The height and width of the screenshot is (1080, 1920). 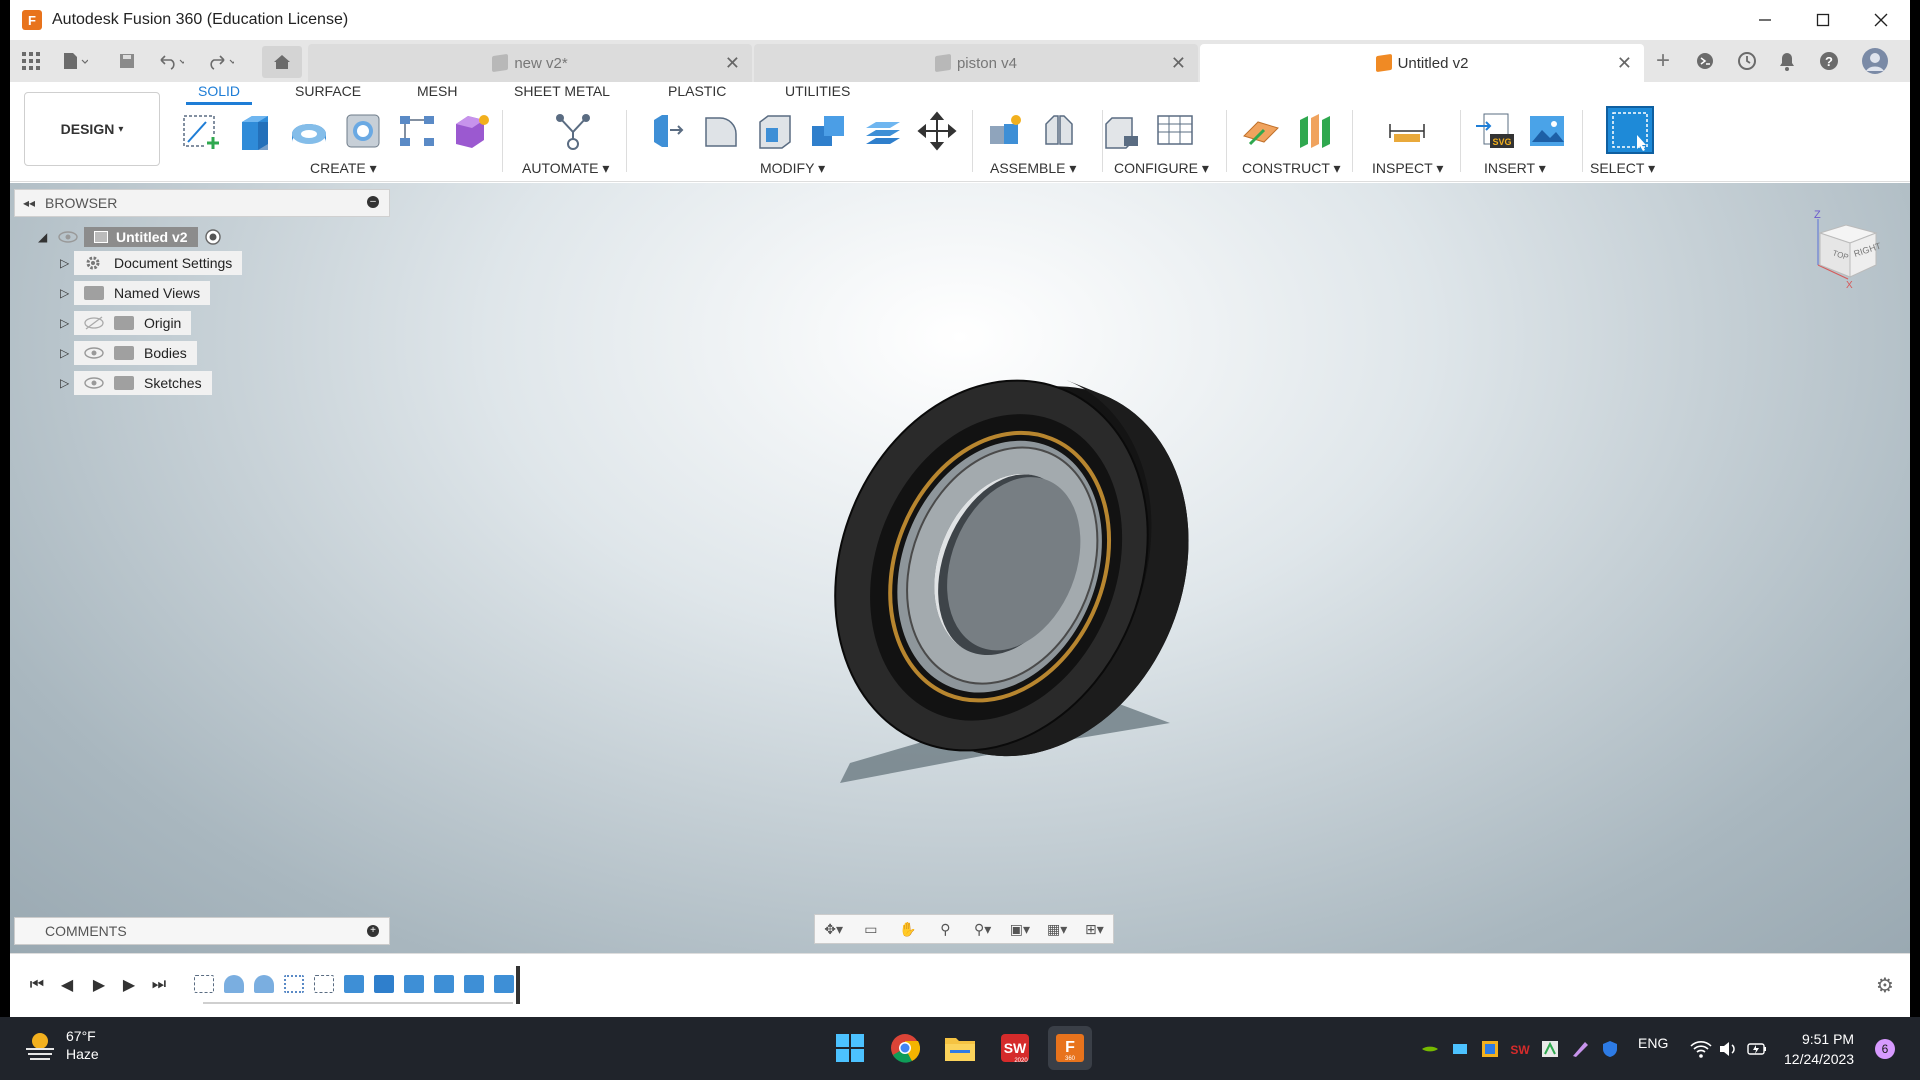 I want to click on select-menu: SELECT ▾, so click(x=1622, y=168).